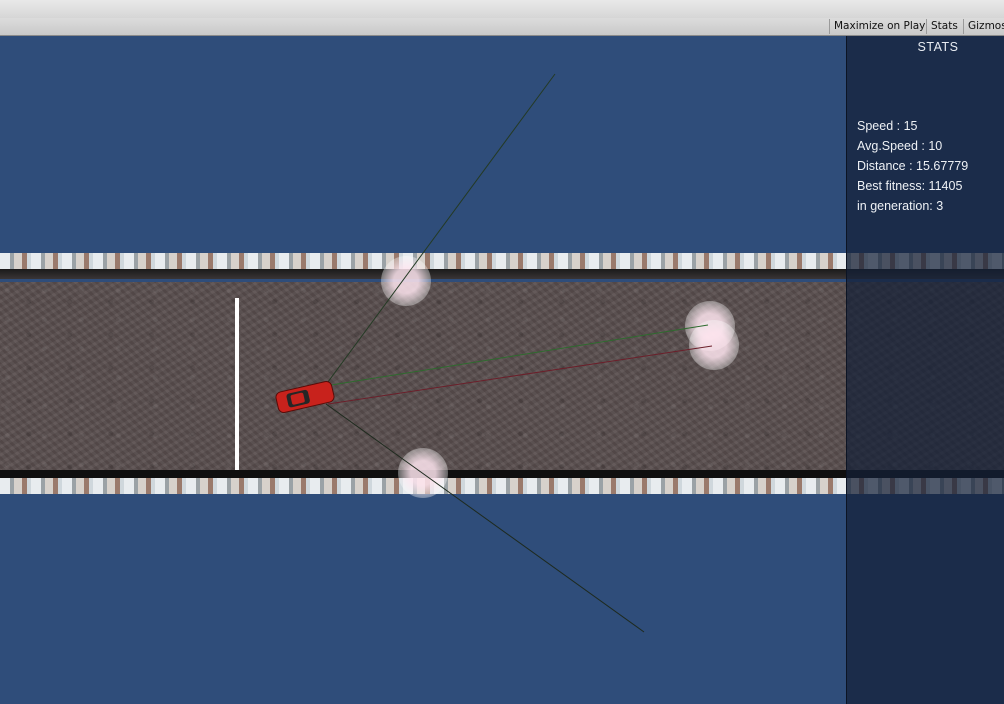  Describe the element at coordinates (913, 166) in the screenshot. I see `distance-stat: Distance : 15.67779` at that location.